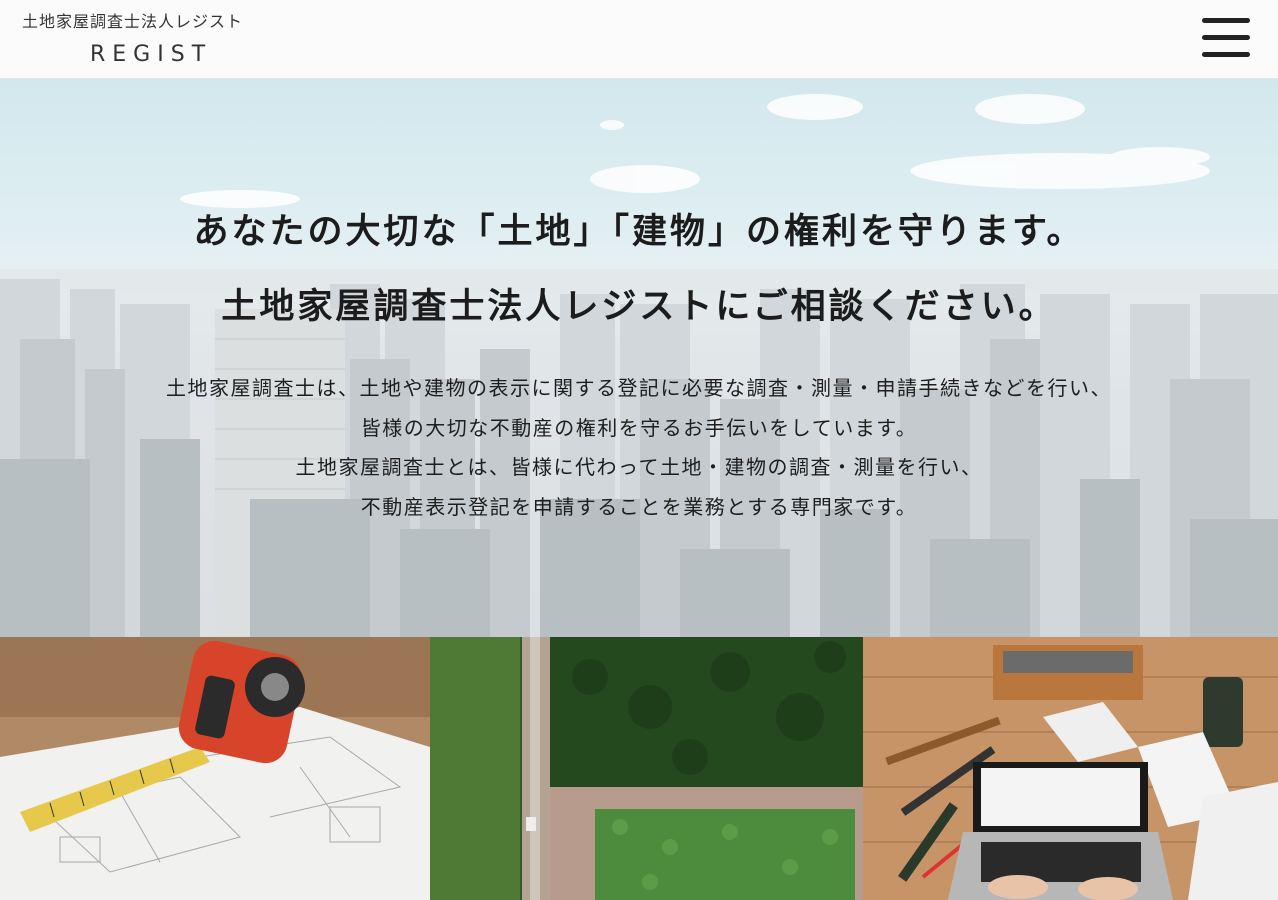 This screenshot has width=1278, height=900. Describe the element at coordinates (639, 467) in the screenshot. I see `description-line-3: 土地家屋調査士とは、皆様に代わって土地・建物の調査・測量を行い、` at that location.